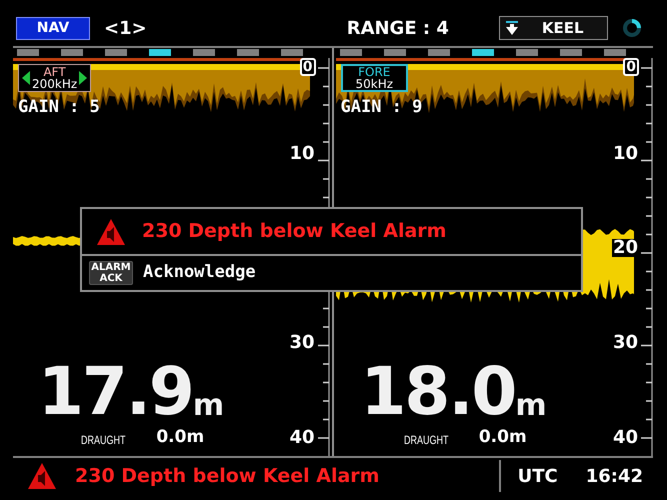 This screenshot has height=500, width=667. Describe the element at coordinates (294, 231) in the screenshot. I see `alarm-title: 230 Depth below Keel Alarm` at that location.